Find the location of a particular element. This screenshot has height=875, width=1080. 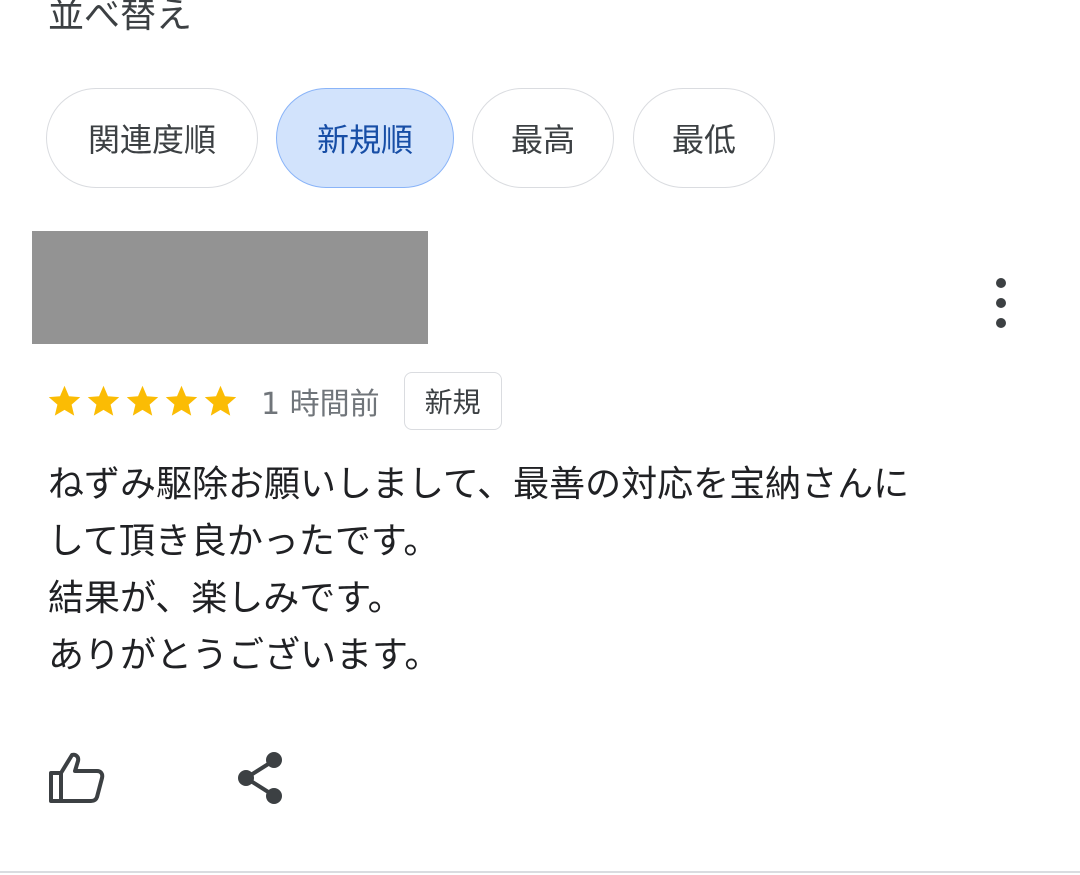

sort-title: 並べ替え is located at coordinates (120, 18).